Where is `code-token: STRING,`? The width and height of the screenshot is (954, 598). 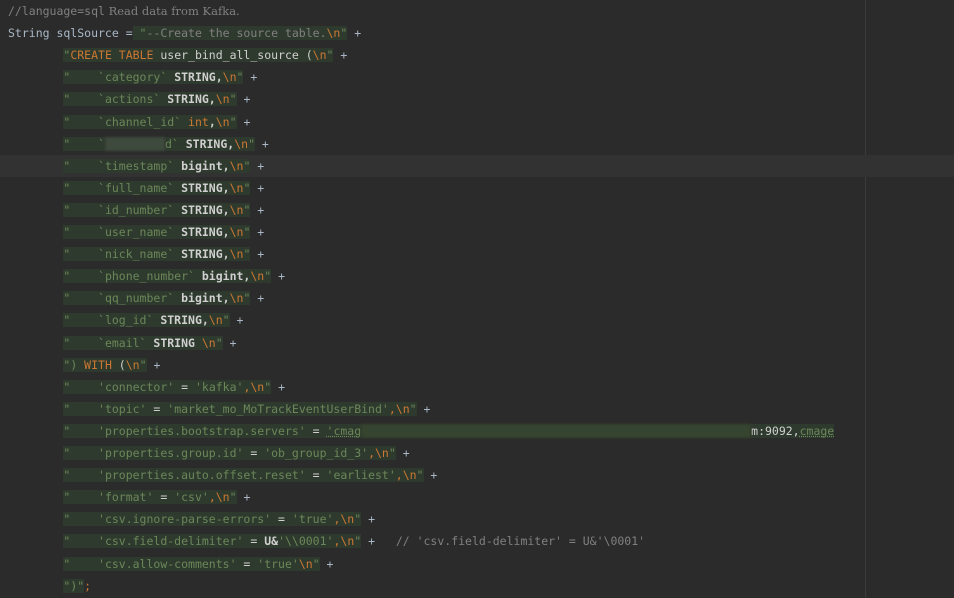 code-token: STRING, is located at coordinates (202, 232).